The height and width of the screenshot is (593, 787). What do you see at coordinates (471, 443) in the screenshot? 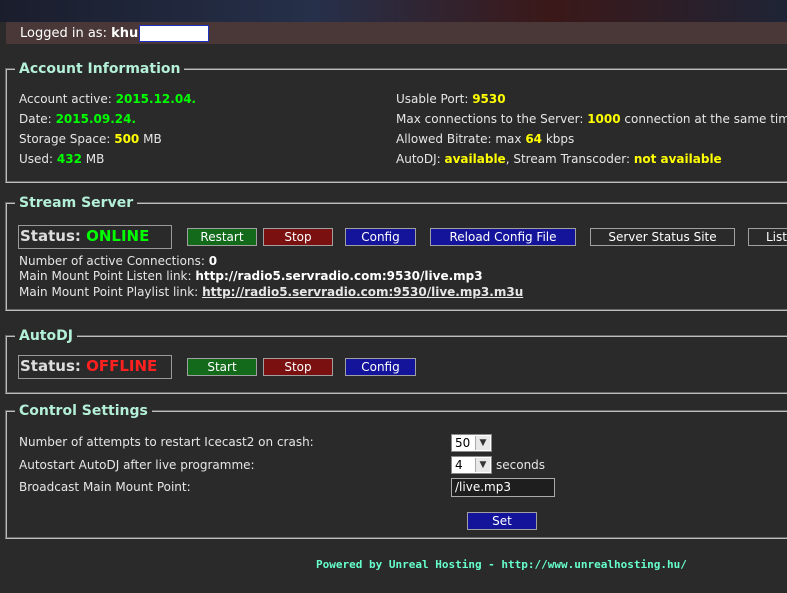
I see `restart-attempts-select: 50 ▼` at bounding box center [471, 443].